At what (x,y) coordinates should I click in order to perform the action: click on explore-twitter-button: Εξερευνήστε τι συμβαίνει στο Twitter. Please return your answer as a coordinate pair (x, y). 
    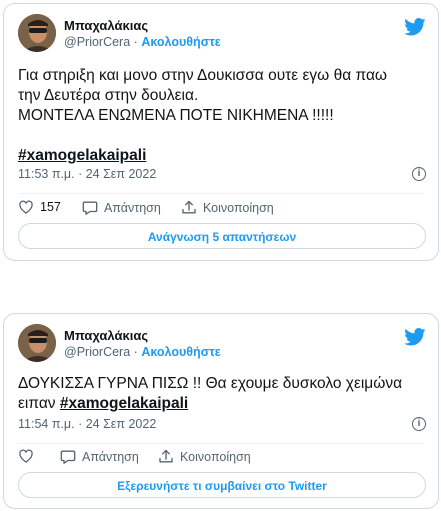
    Looking at the image, I should click on (222, 485).